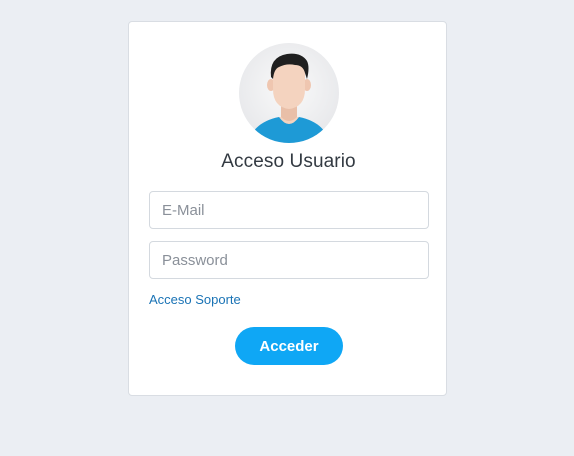 The image size is (574, 456). I want to click on email-field, so click(289, 210).